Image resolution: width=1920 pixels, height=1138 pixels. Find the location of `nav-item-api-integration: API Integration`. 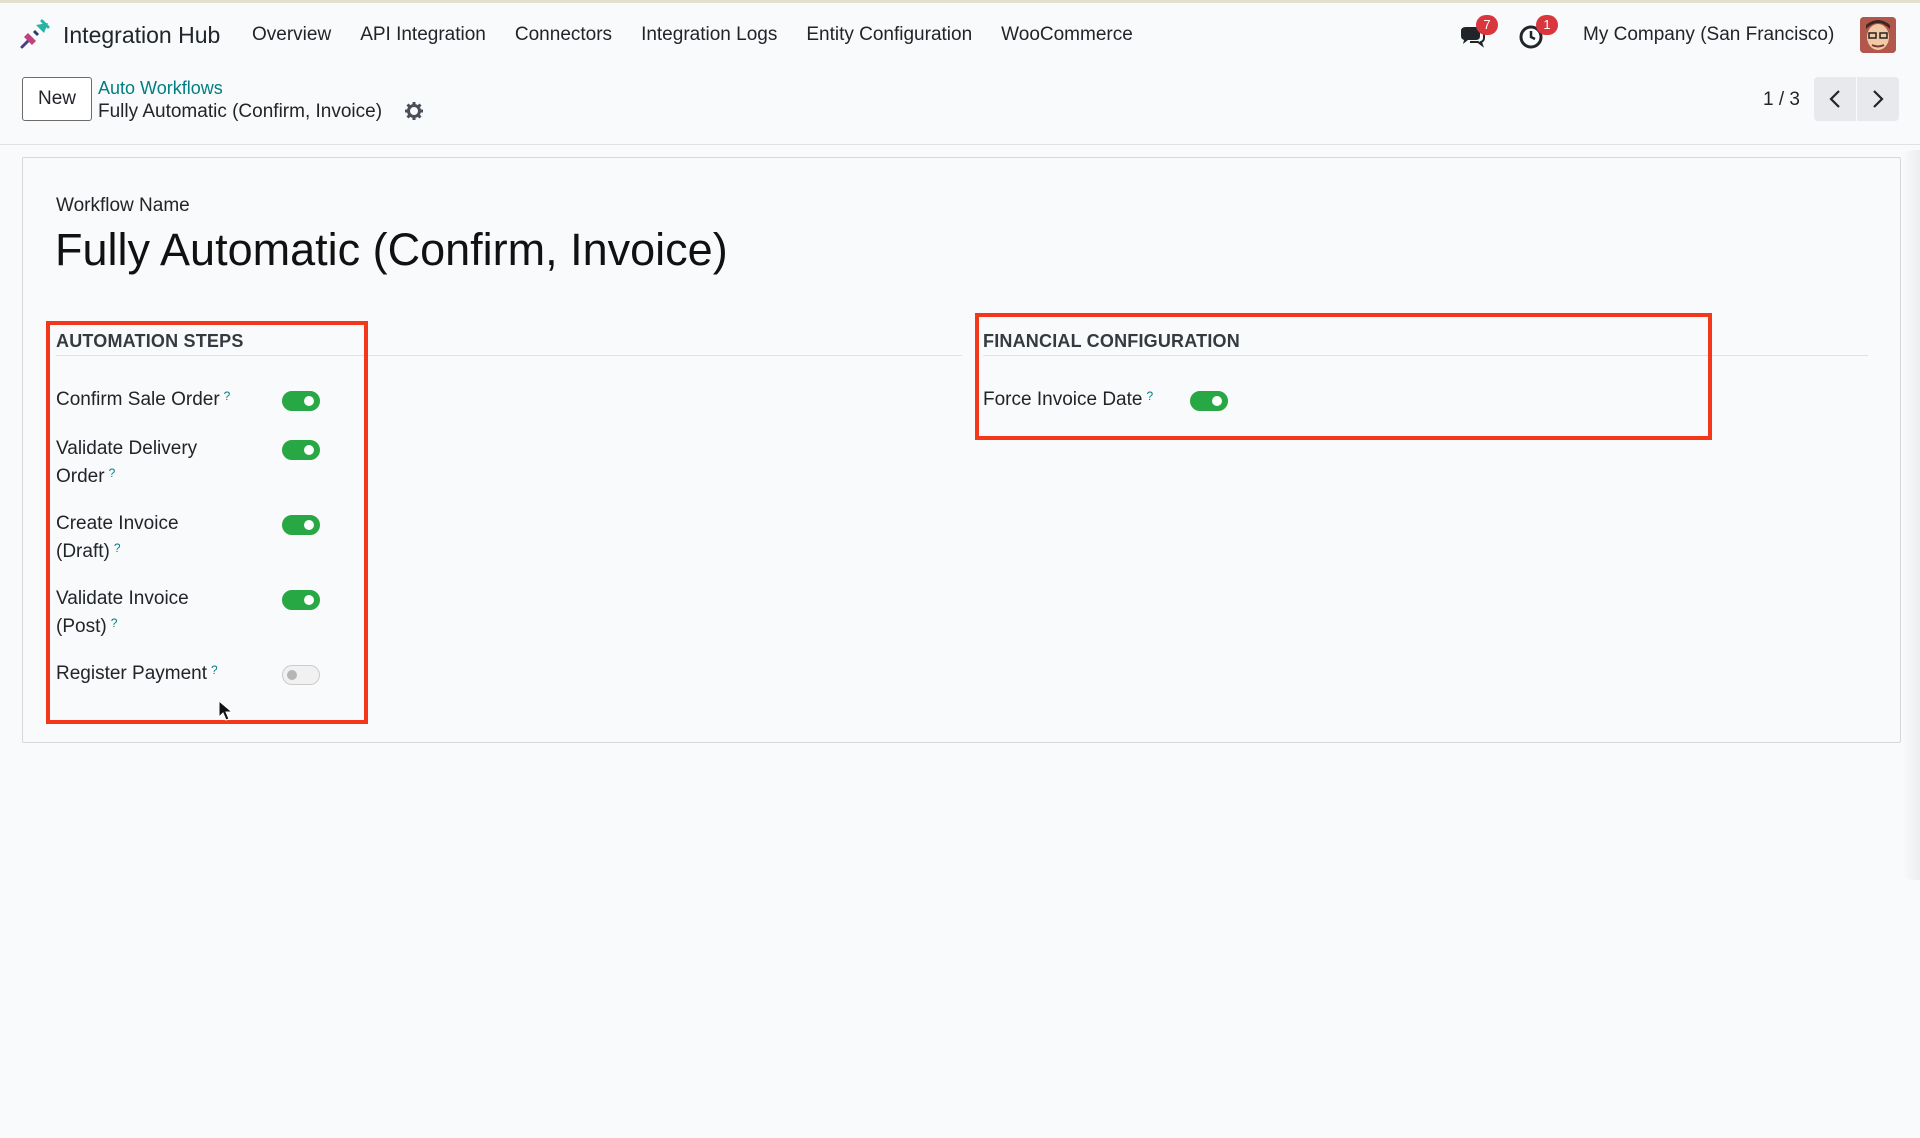

nav-item-api-integration: API Integration is located at coordinates (423, 35).